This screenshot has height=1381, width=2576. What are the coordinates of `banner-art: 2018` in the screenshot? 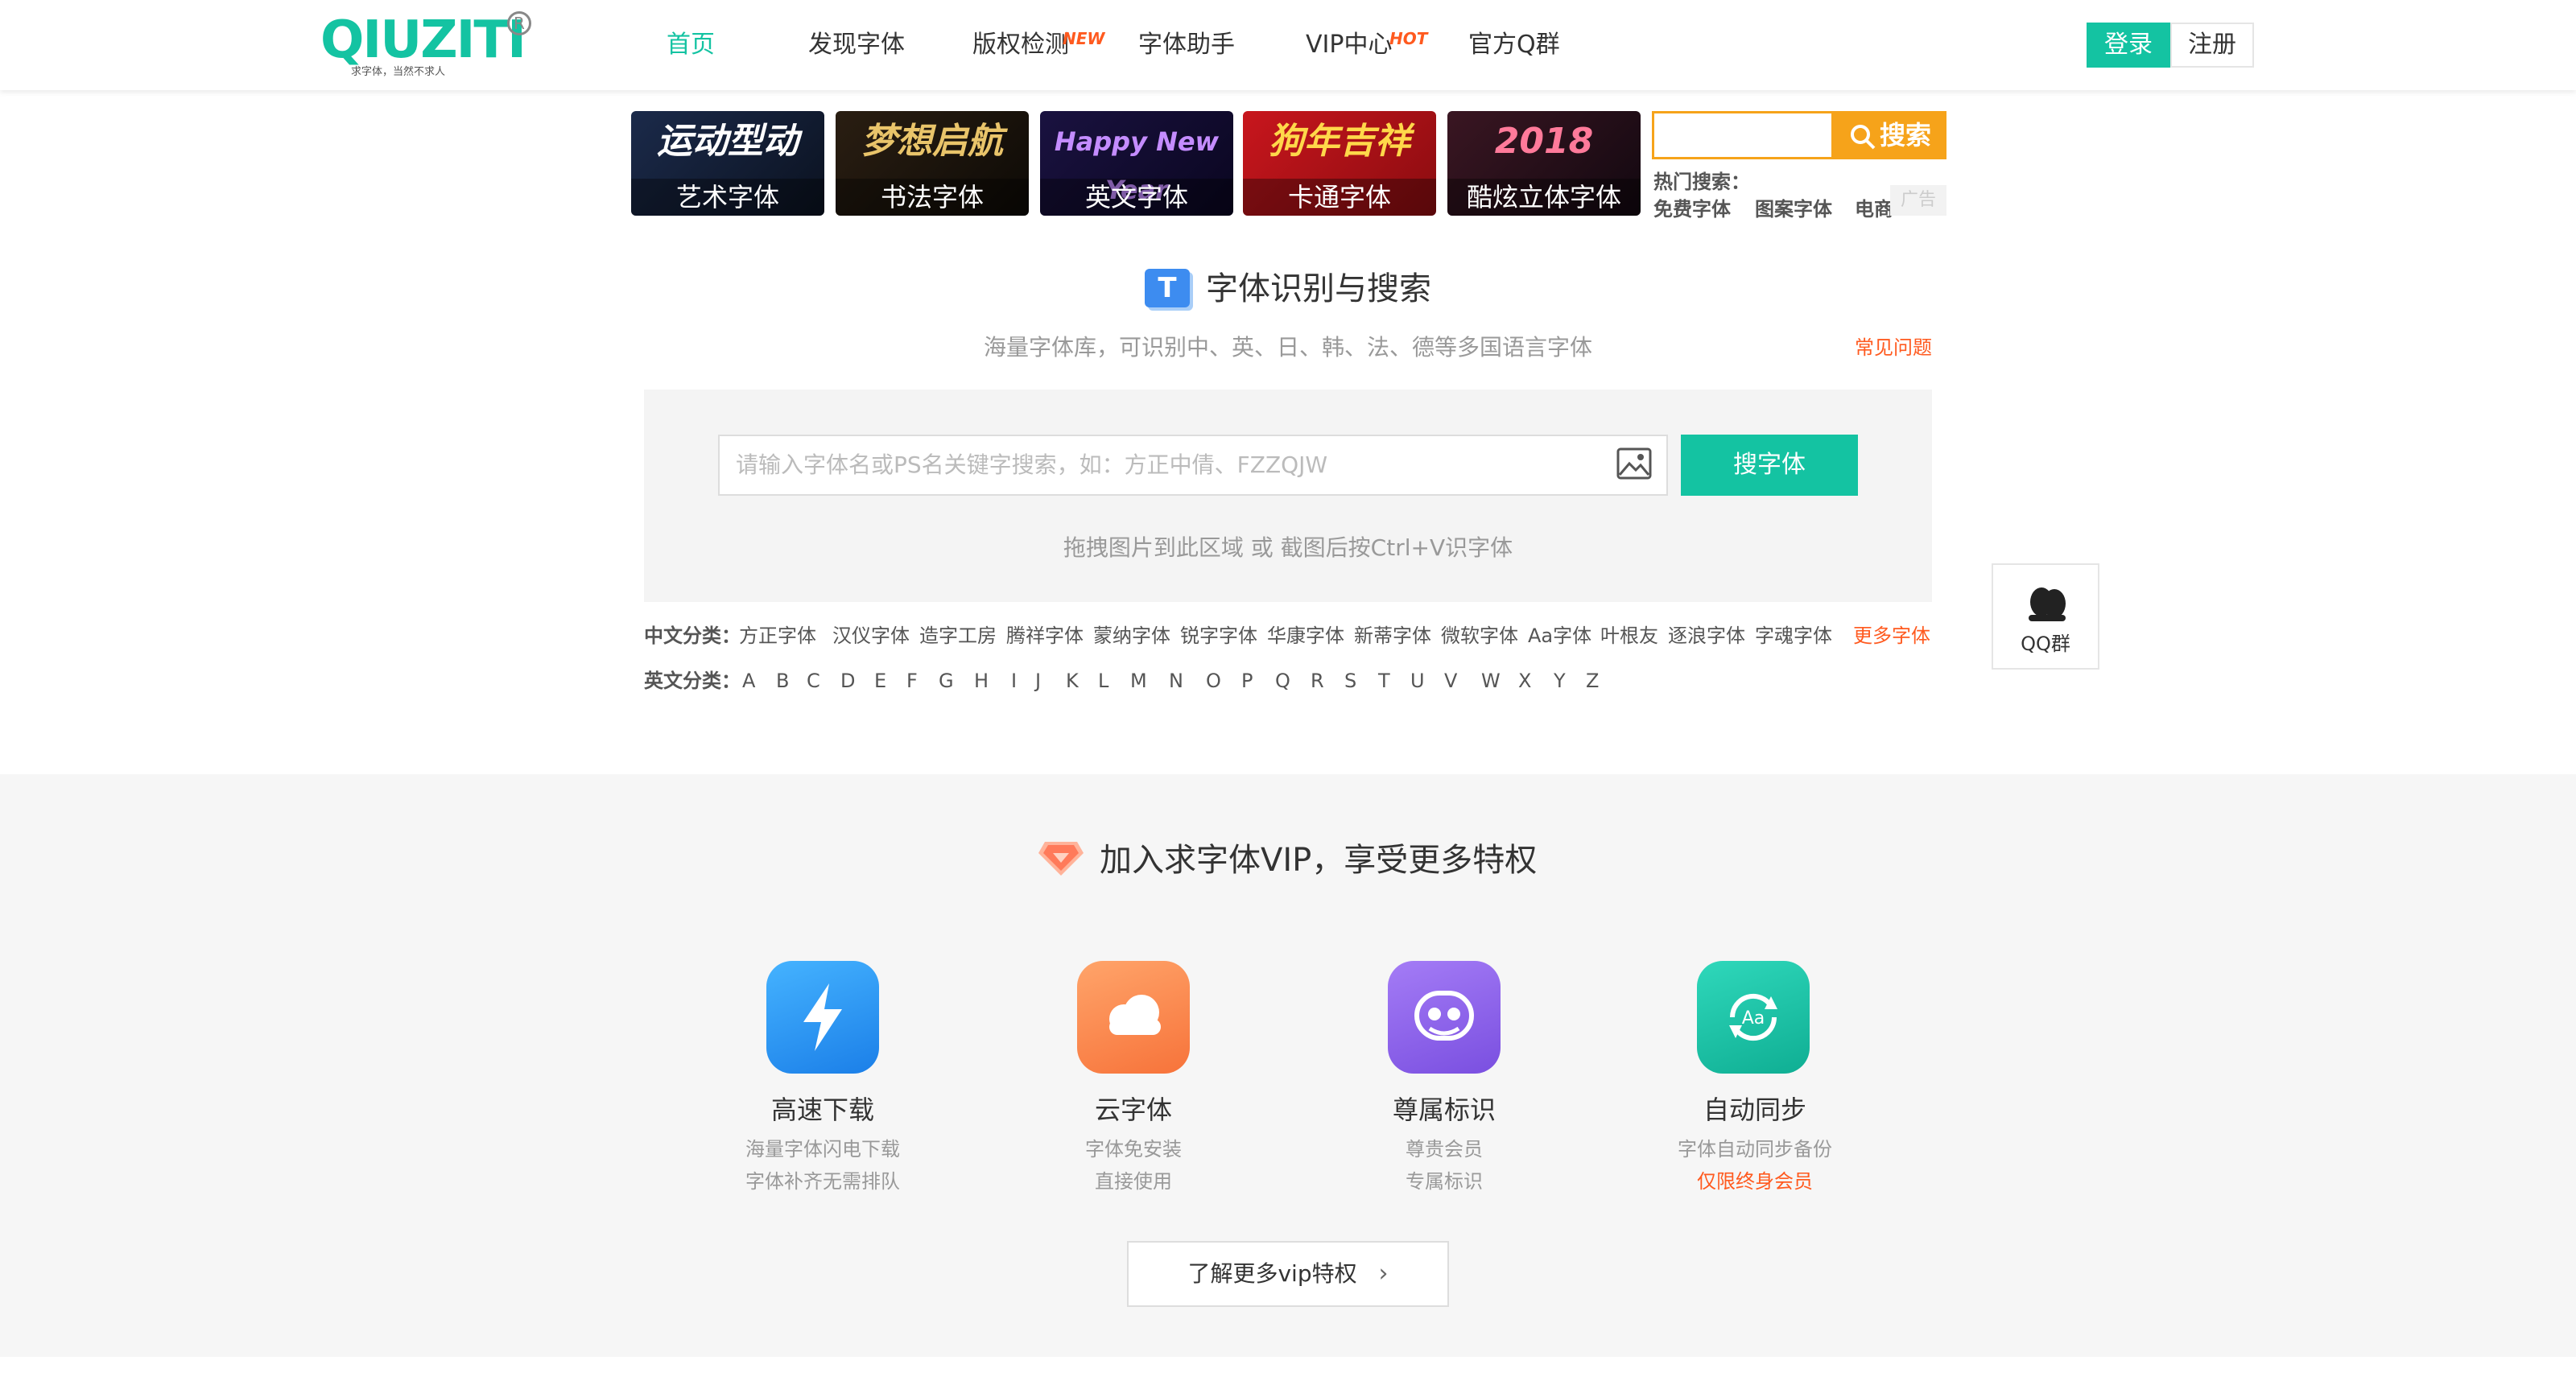 It's located at (1544, 141).